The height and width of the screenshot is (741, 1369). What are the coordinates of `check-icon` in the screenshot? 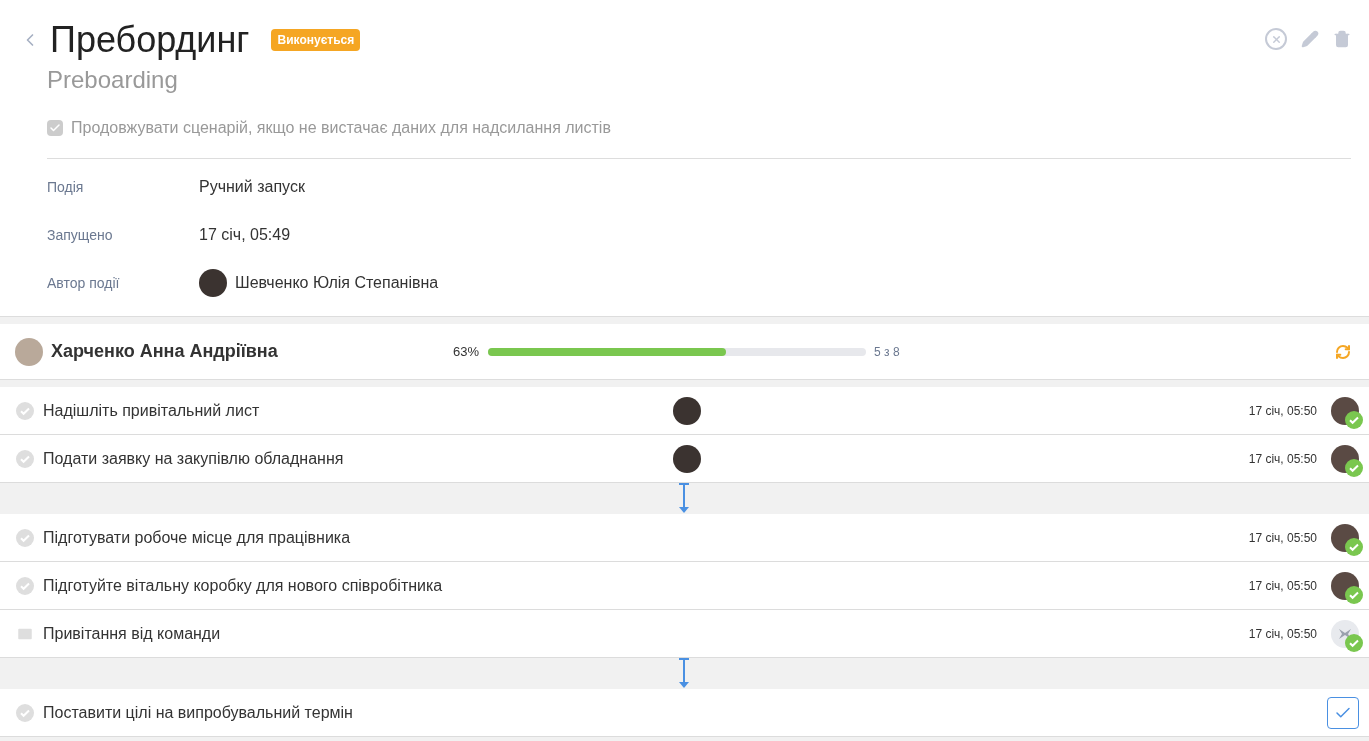 It's located at (55, 128).